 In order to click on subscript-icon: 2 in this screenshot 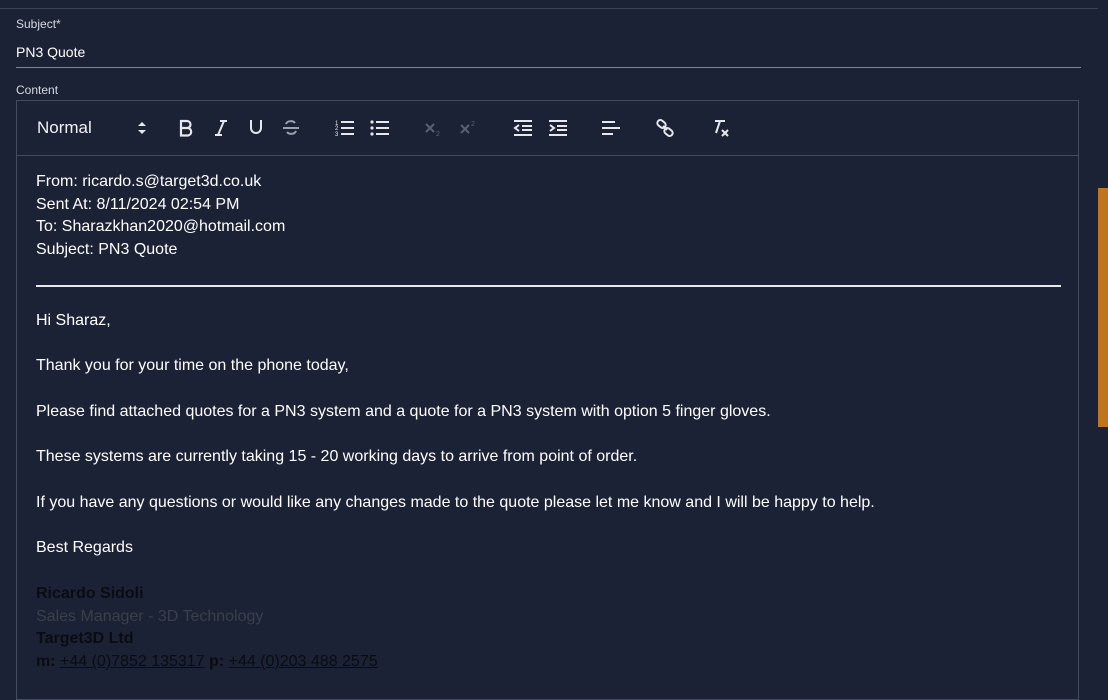, I will do `click(434, 128)`.